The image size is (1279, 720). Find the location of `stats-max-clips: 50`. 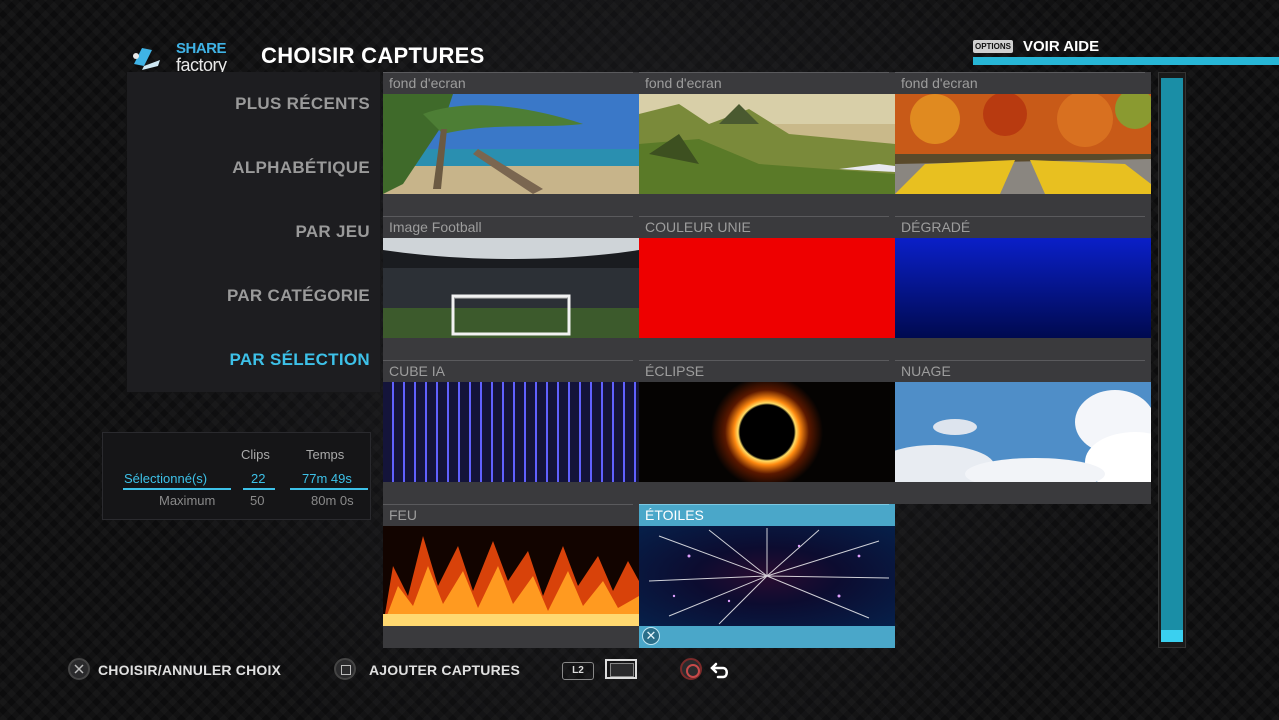

stats-max-clips: 50 is located at coordinates (257, 500).